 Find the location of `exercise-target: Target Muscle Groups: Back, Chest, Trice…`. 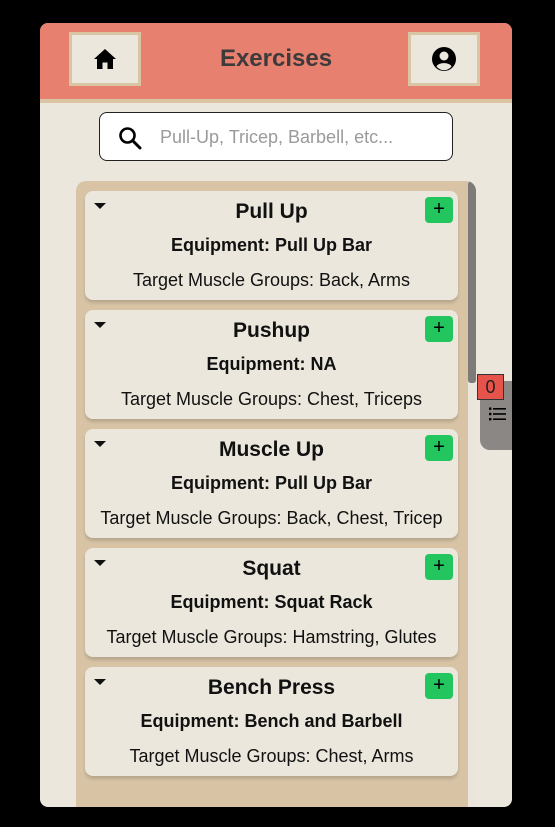

exercise-target: Target Muscle Groups: Back, Chest, Trice… is located at coordinates (271, 518).